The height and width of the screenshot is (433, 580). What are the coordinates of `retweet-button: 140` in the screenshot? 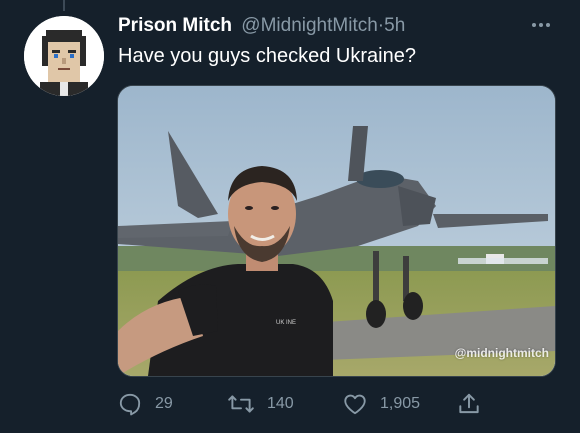 It's located at (260, 404).